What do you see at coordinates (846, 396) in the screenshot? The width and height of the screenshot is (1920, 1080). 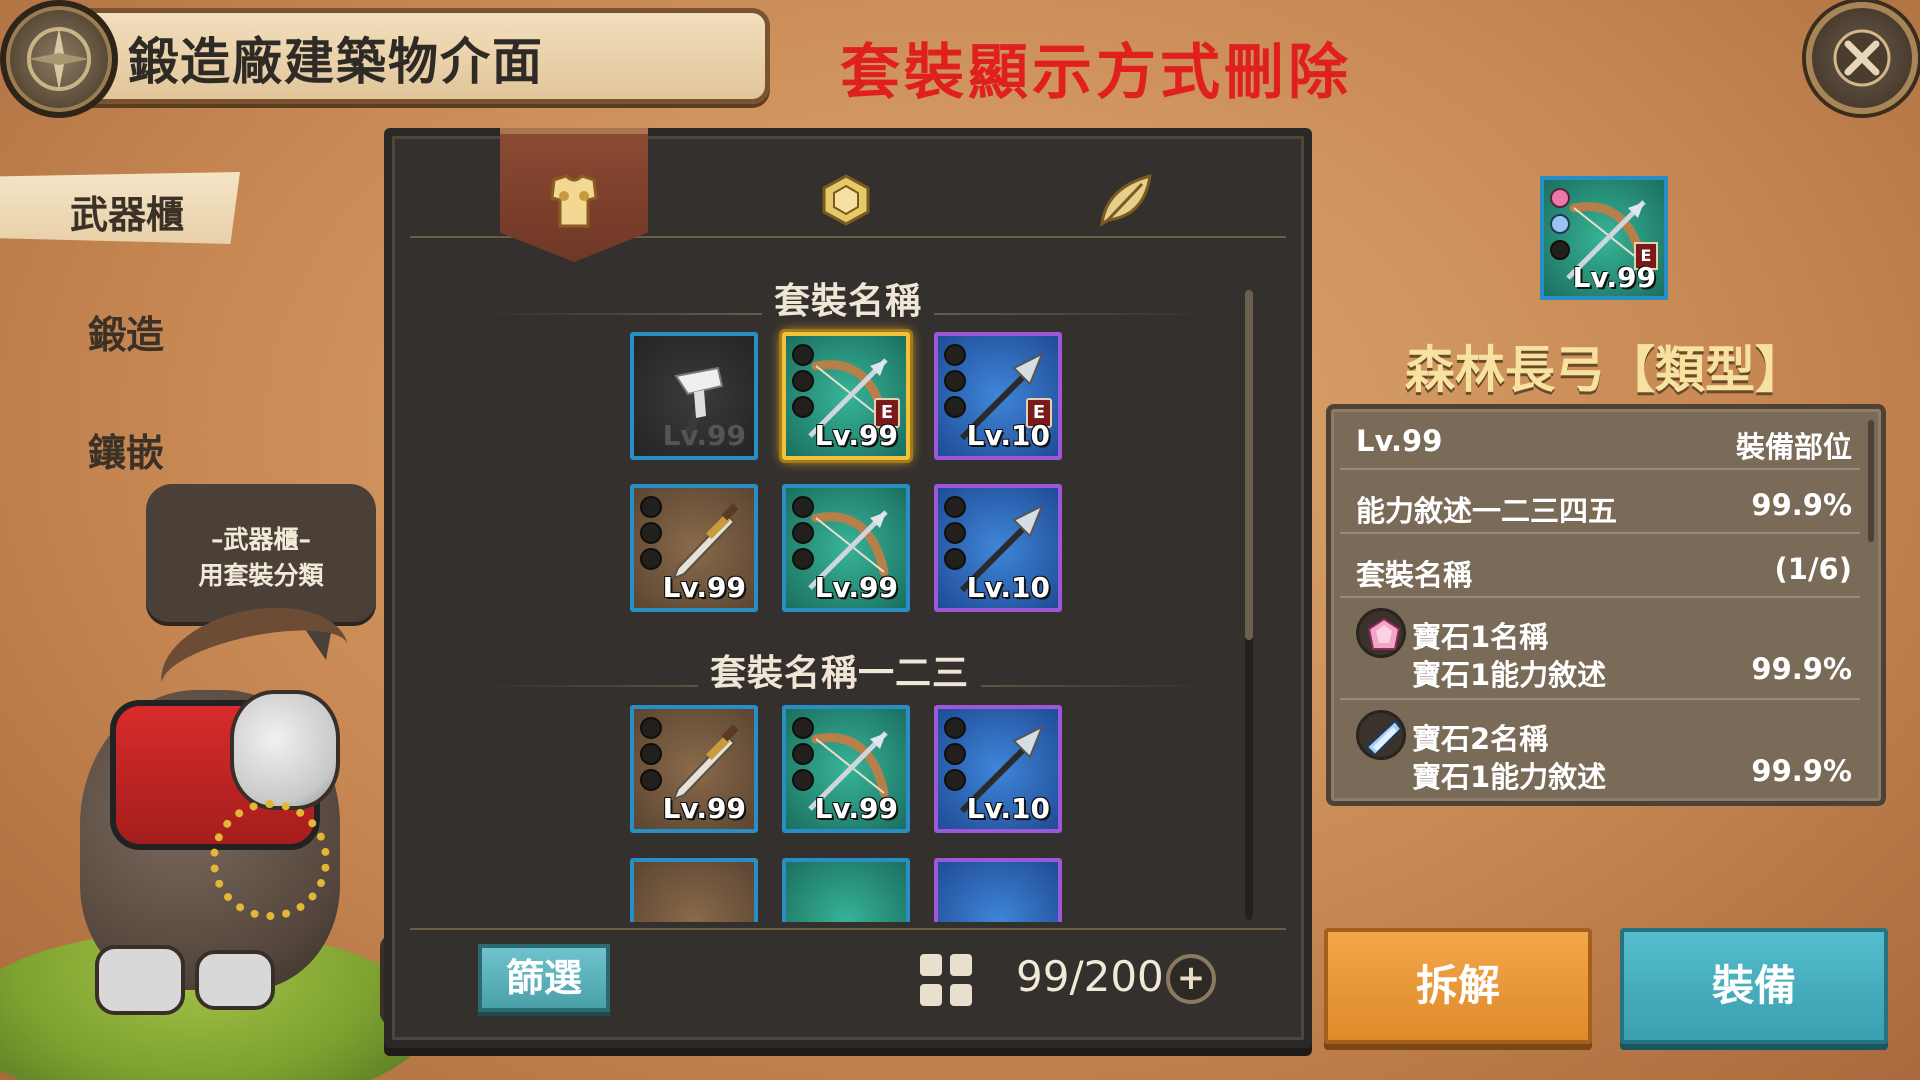 I see `item-slot-bow: E Lv.99` at bounding box center [846, 396].